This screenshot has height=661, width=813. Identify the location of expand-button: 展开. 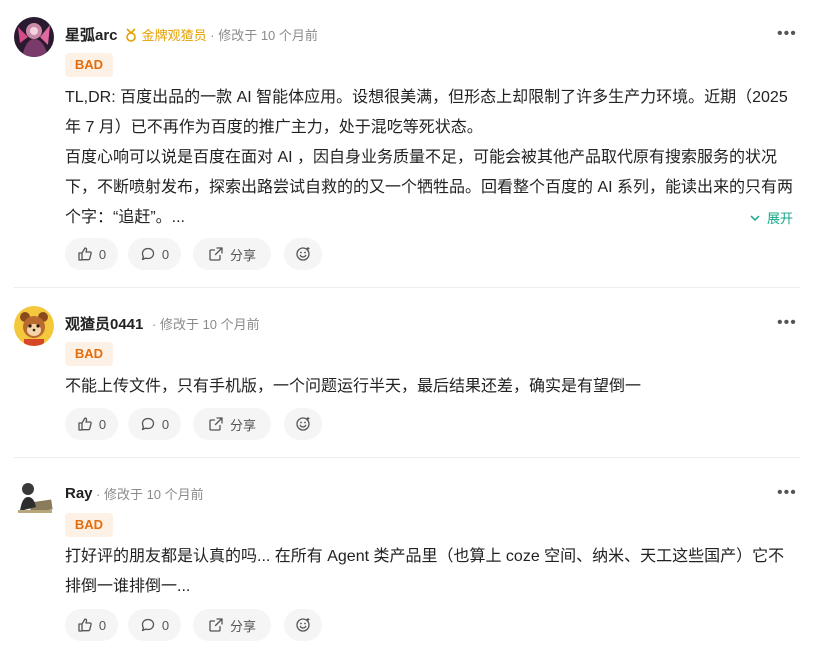
(771, 217).